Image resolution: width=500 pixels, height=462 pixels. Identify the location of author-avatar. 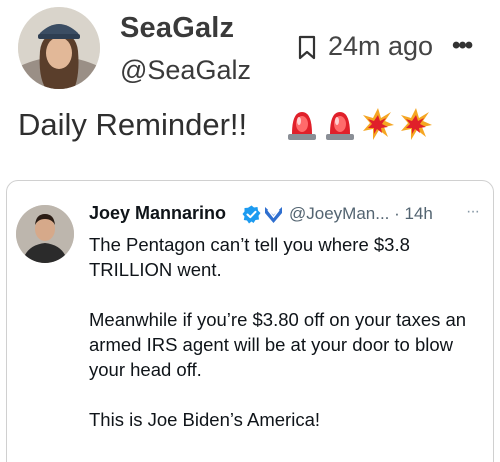
(59, 48).